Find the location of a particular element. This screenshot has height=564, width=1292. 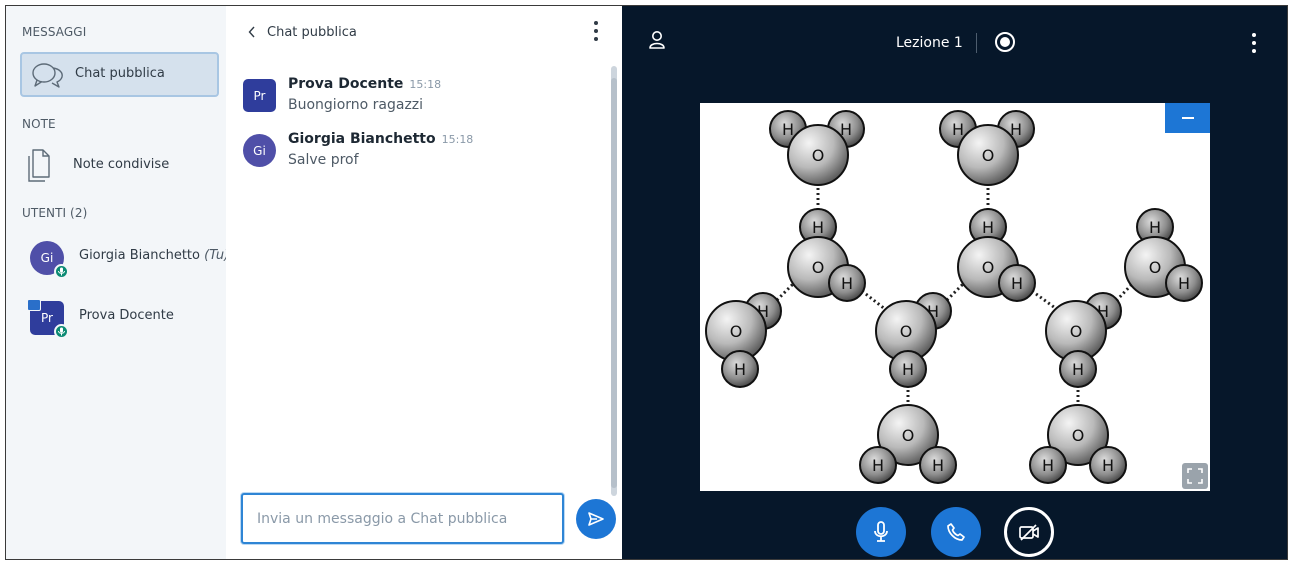

send-button is located at coordinates (596, 519).